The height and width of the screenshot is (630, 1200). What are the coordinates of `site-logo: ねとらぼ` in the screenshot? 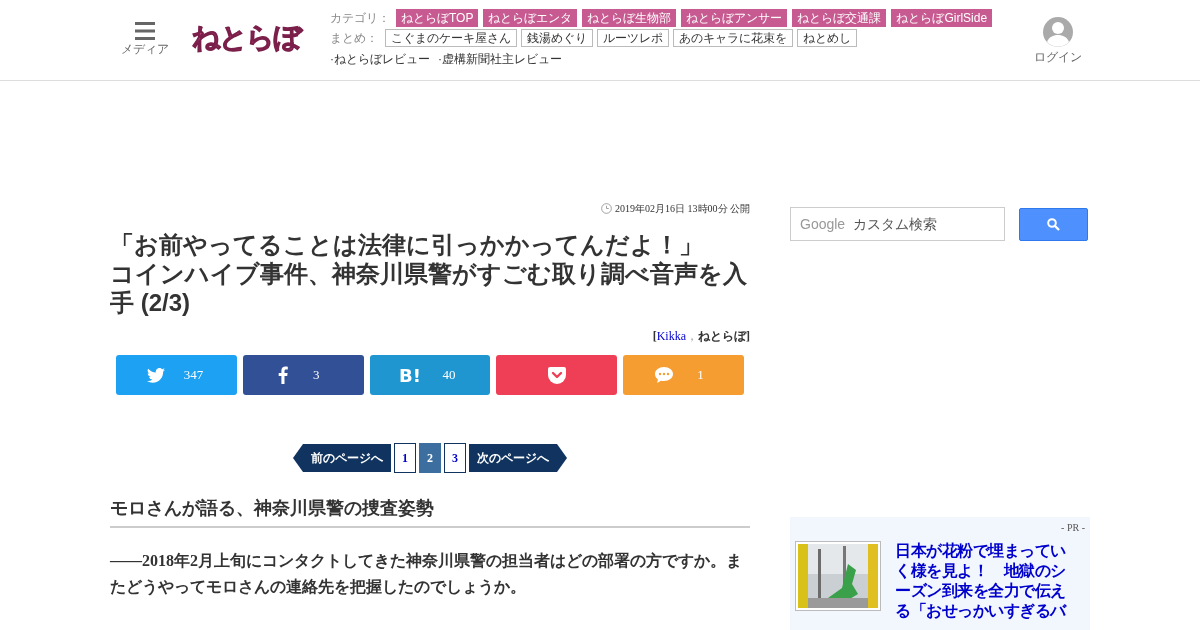 It's located at (246, 38).